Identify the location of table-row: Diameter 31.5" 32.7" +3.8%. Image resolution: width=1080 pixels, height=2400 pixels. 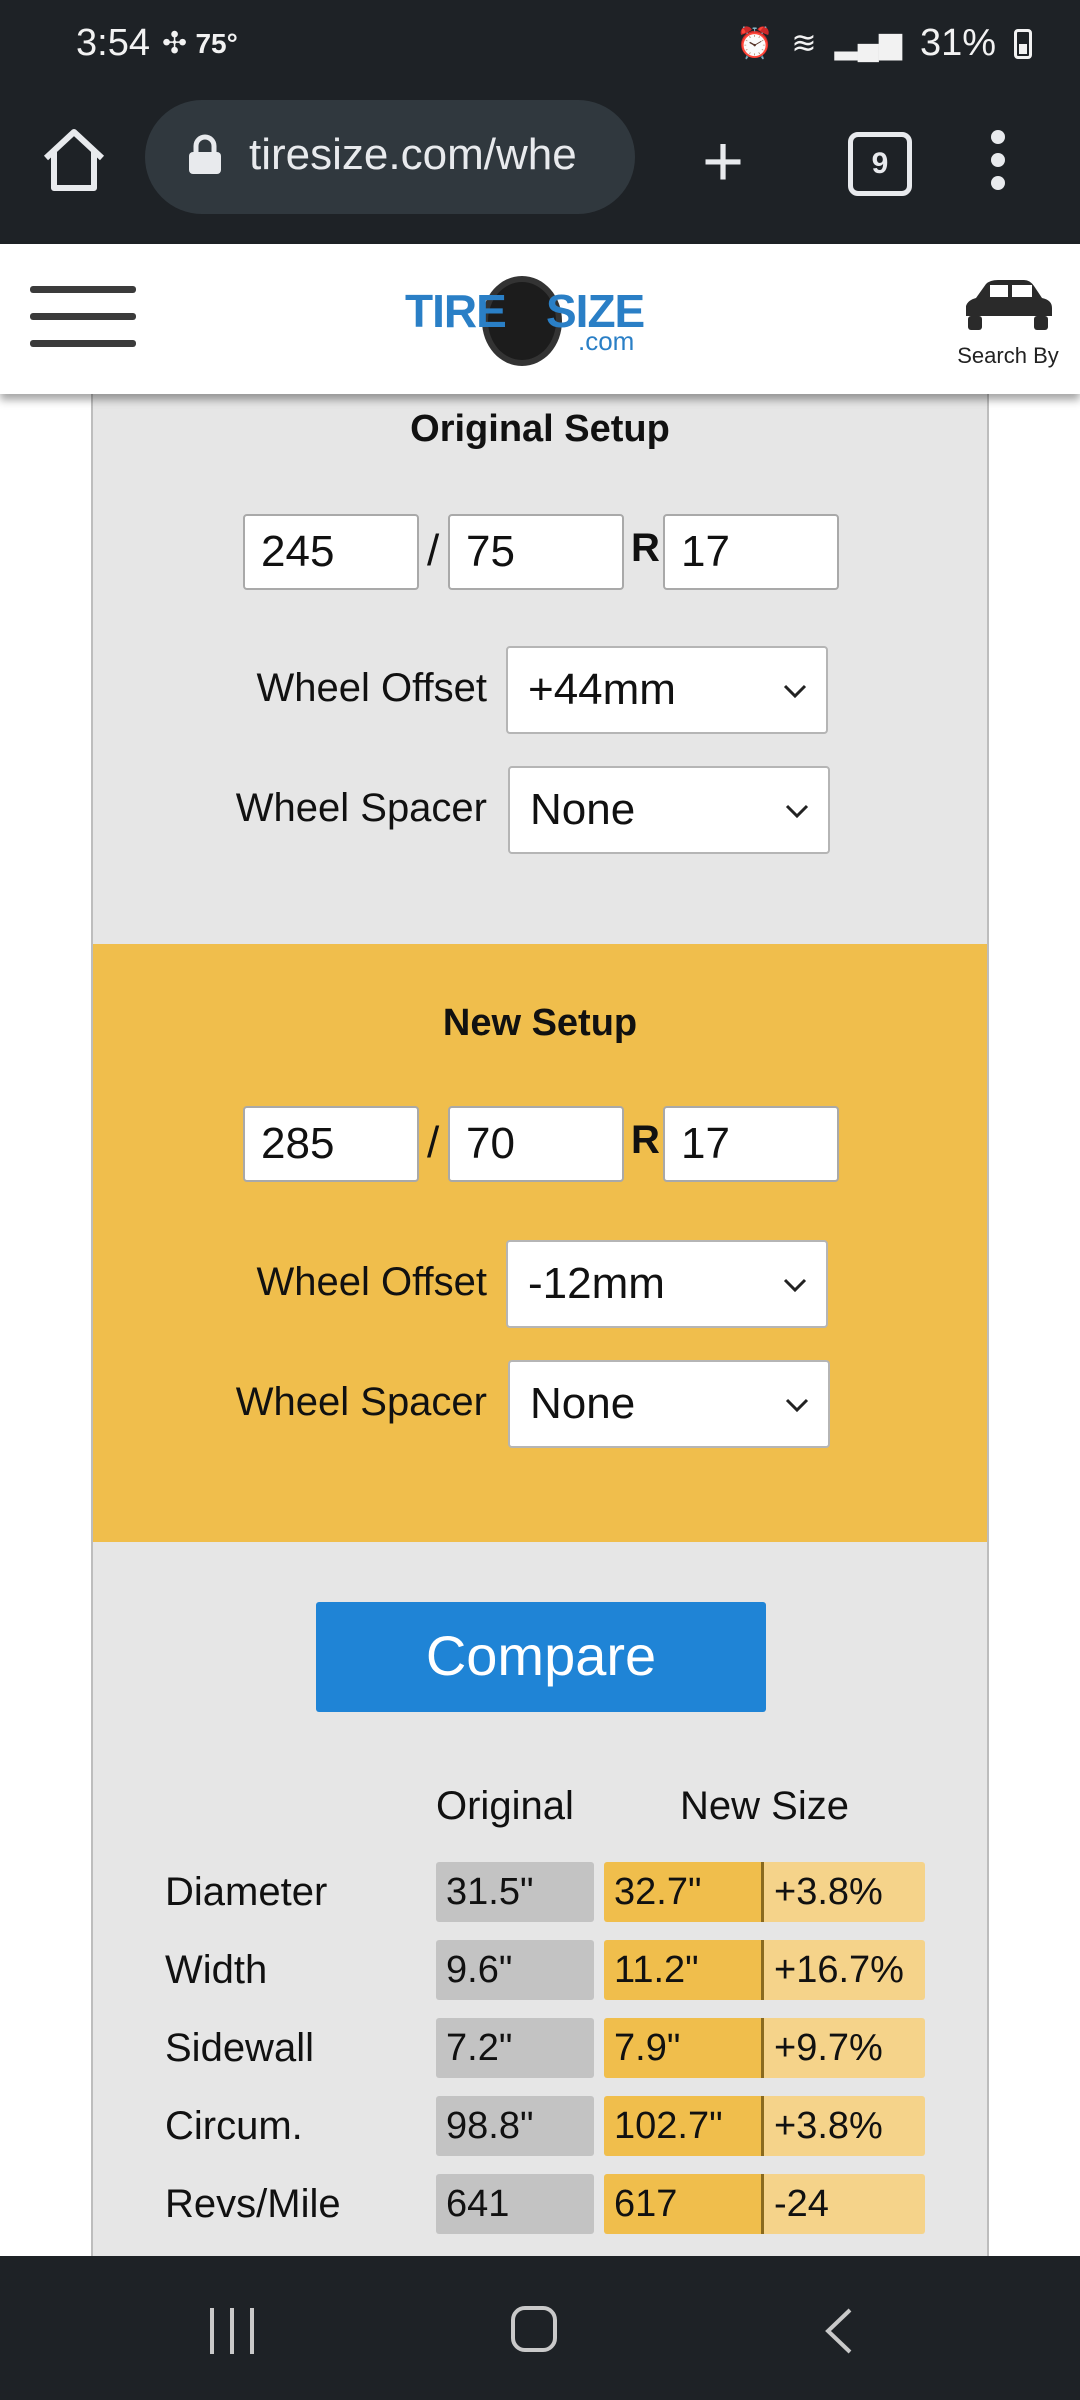
(540, 1893).